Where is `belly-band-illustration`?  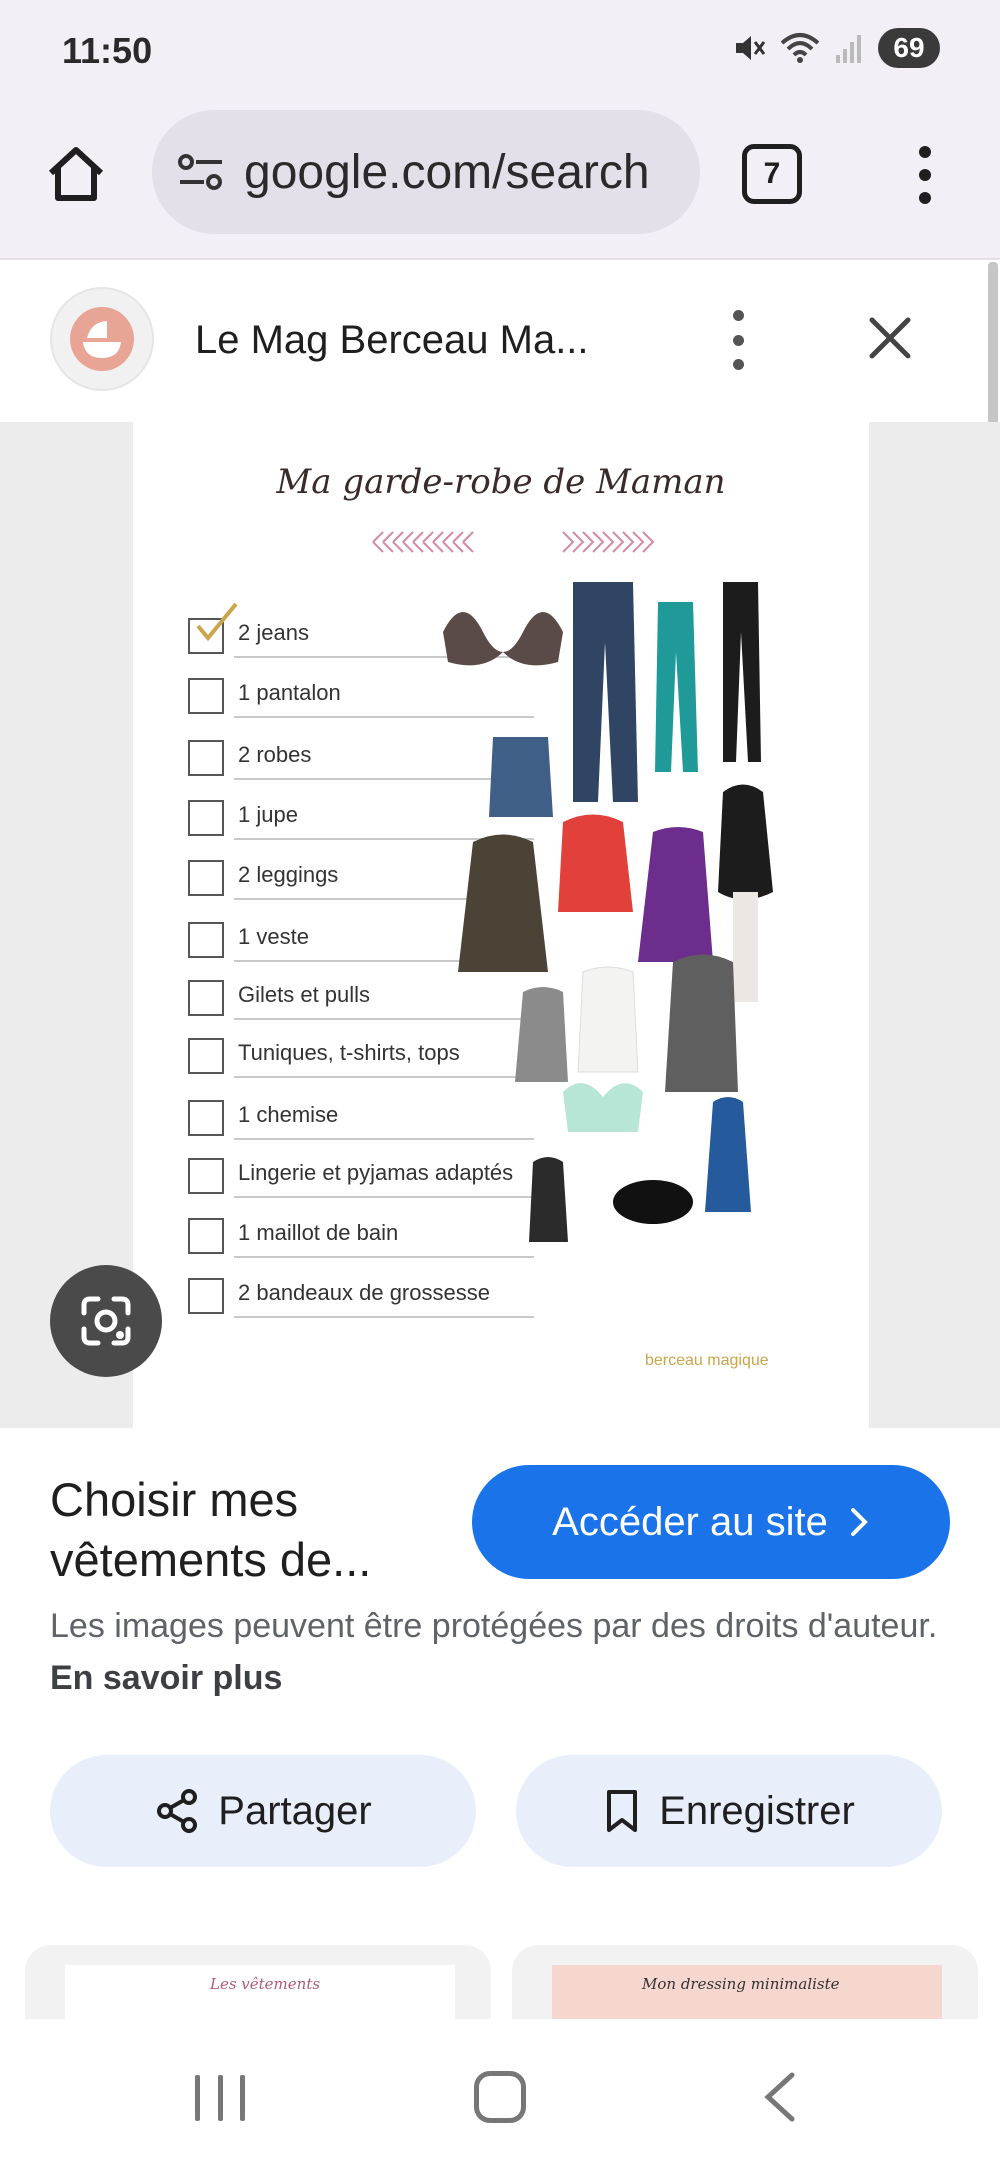 belly-band-illustration is located at coordinates (653, 1202).